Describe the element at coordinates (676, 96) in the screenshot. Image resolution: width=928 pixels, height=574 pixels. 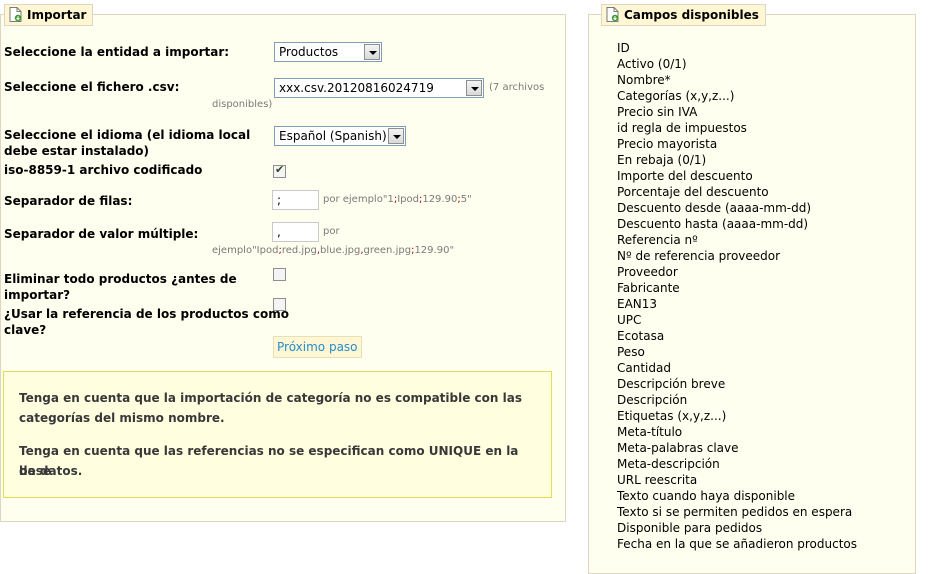
I see `field-item: Categorías (x,y,z...)` at that location.